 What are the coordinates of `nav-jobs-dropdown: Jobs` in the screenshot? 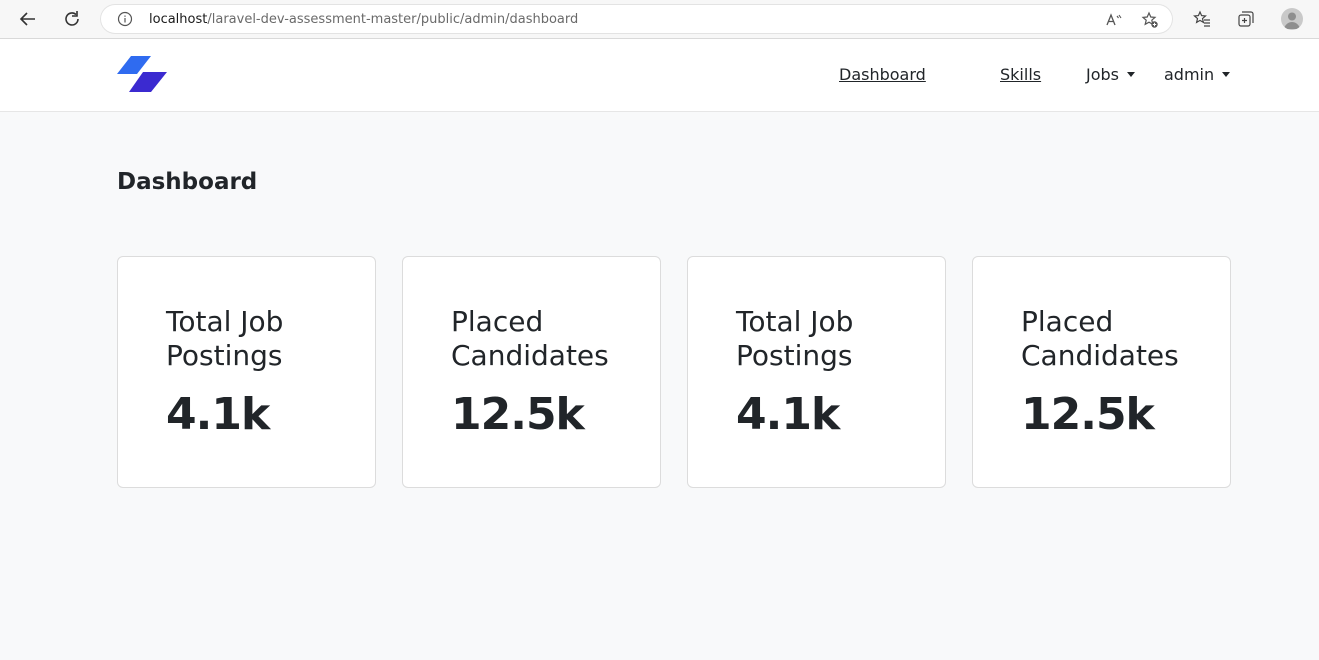 It's located at (1110, 74).